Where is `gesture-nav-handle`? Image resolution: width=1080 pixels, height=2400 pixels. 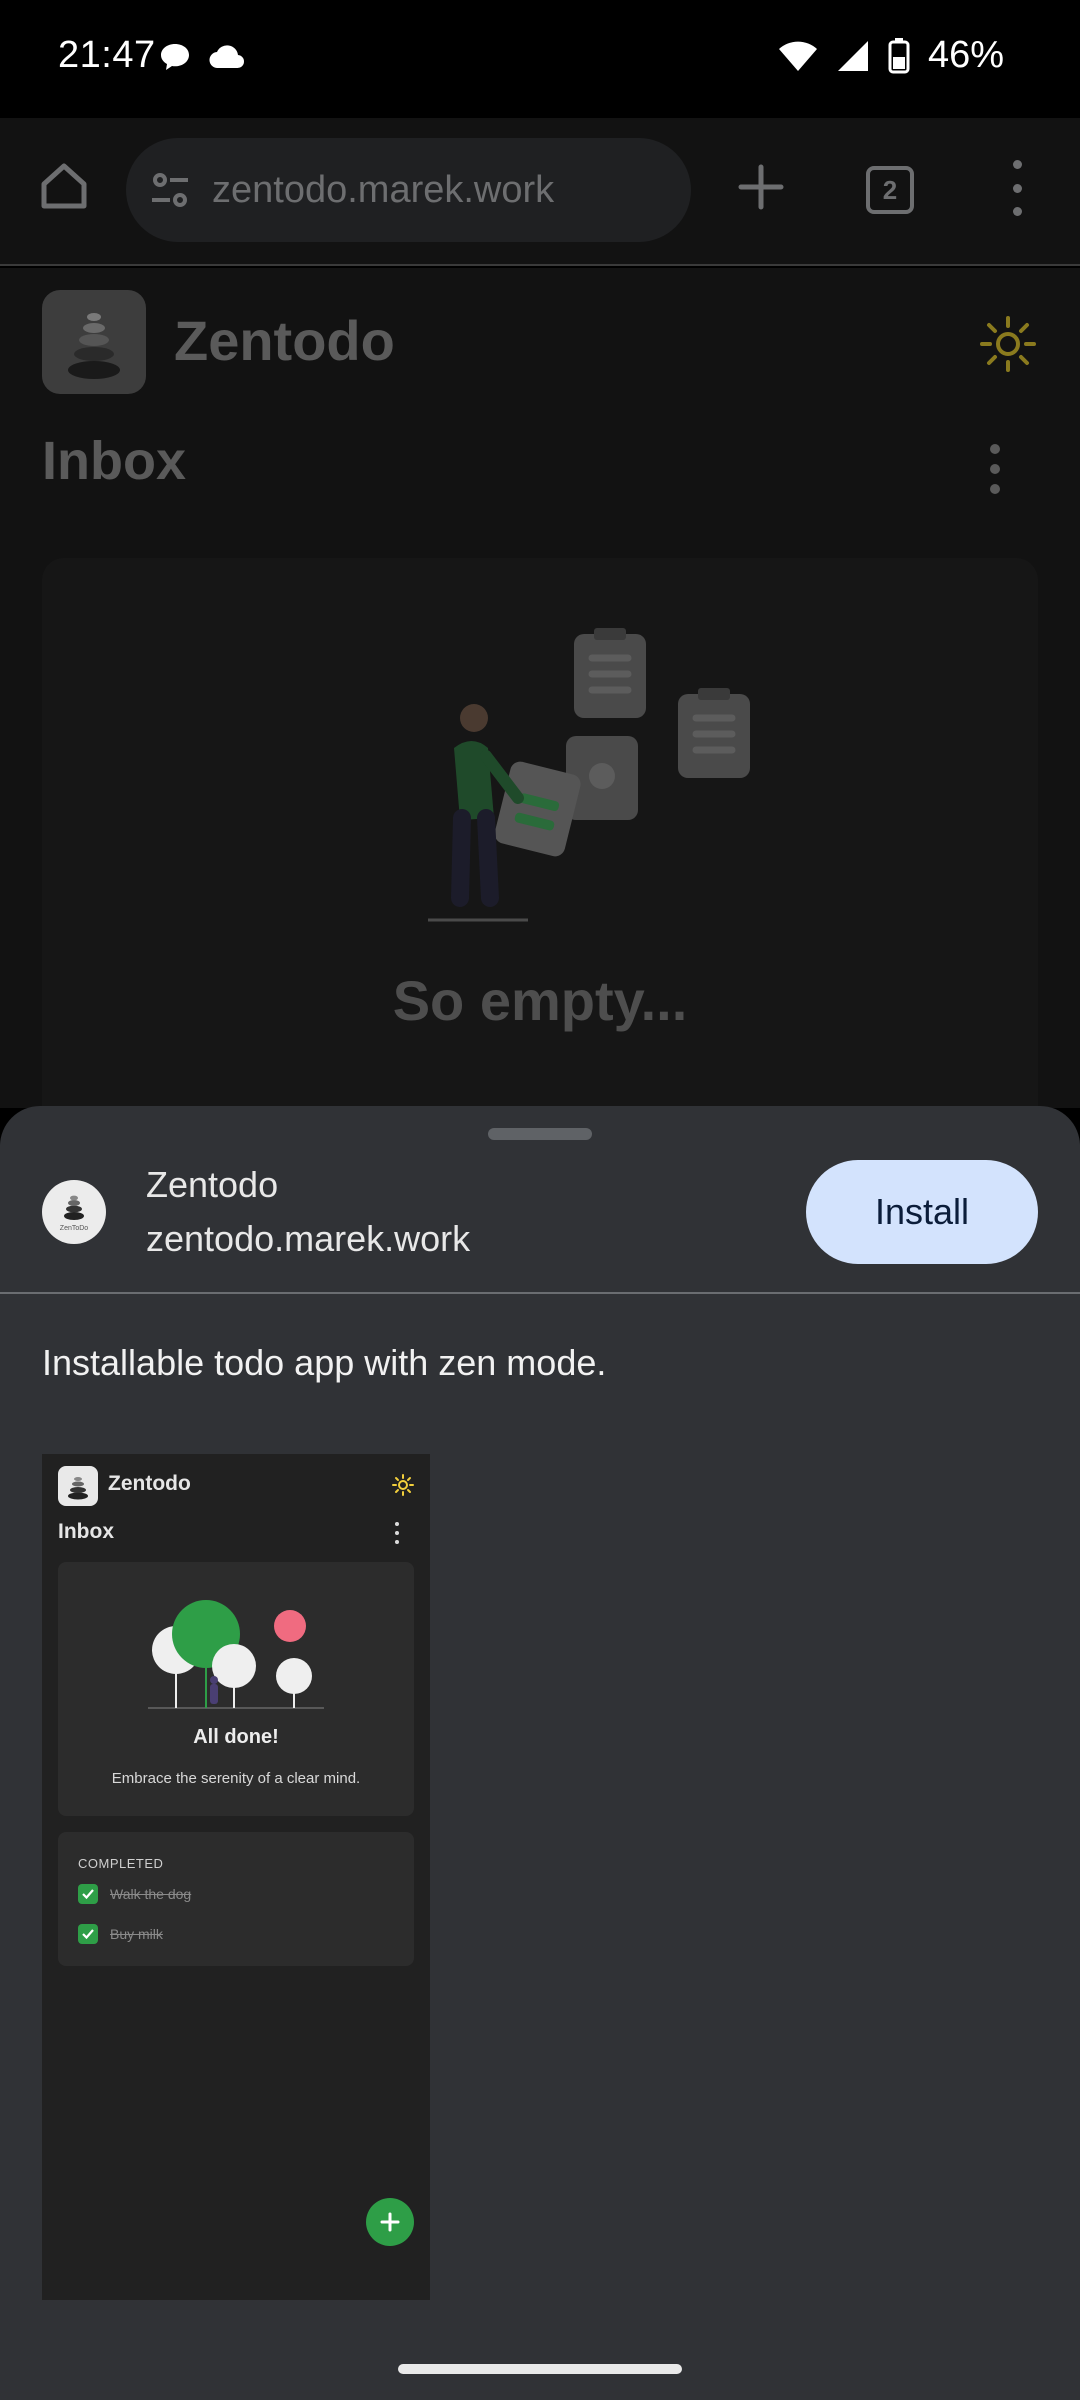
gesture-nav-handle is located at coordinates (540, 2369).